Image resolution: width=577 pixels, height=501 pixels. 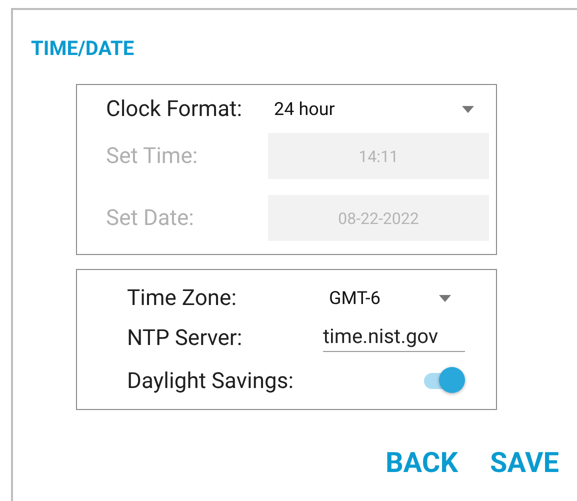 I want to click on back-button: BACK, so click(x=421, y=462).